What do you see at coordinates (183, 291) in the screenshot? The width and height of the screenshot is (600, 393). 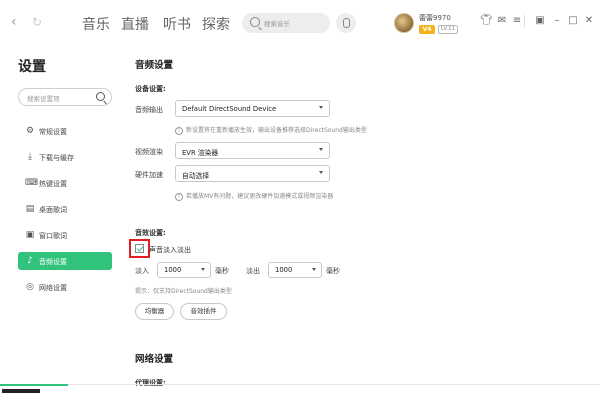 I see `effect-hint: 提示：仅支持DirectSound输出类型` at bounding box center [183, 291].